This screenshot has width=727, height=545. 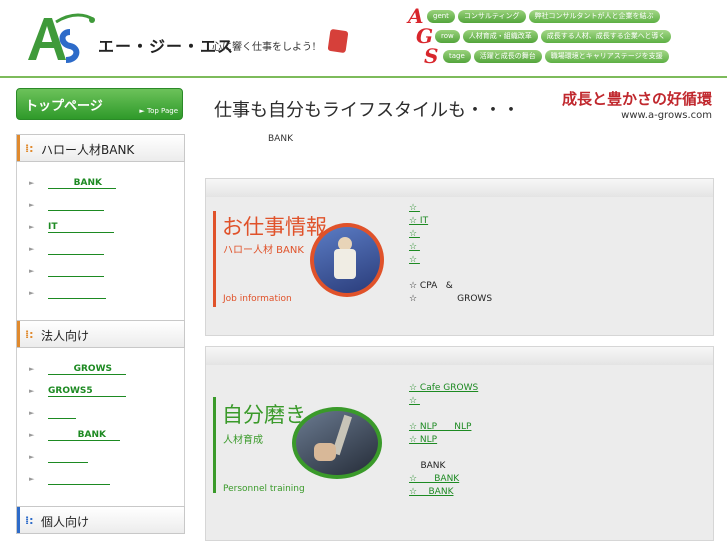 I want to click on ags-logo-icon, so click(x=60, y=38).